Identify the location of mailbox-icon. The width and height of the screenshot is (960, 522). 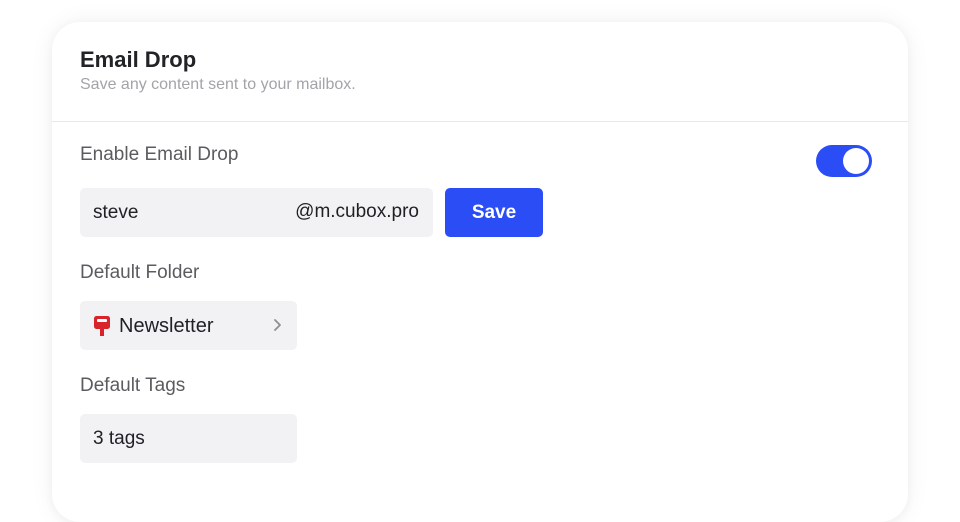
(102, 326).